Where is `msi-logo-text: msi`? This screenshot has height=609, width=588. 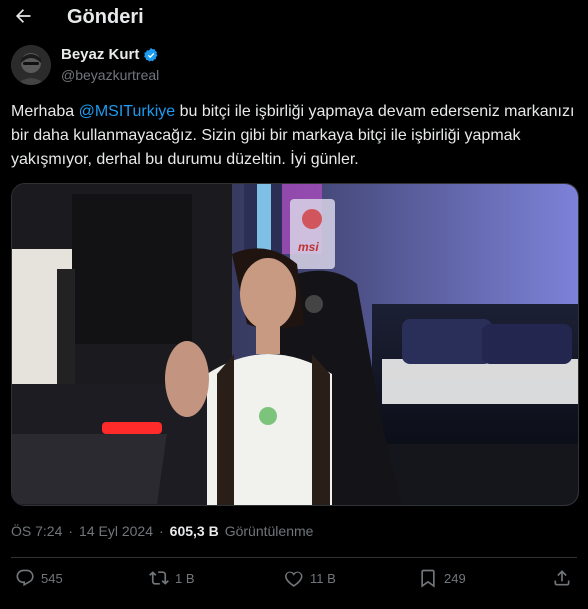
msi-logo-text: msi is located at coordinates (308, 247).